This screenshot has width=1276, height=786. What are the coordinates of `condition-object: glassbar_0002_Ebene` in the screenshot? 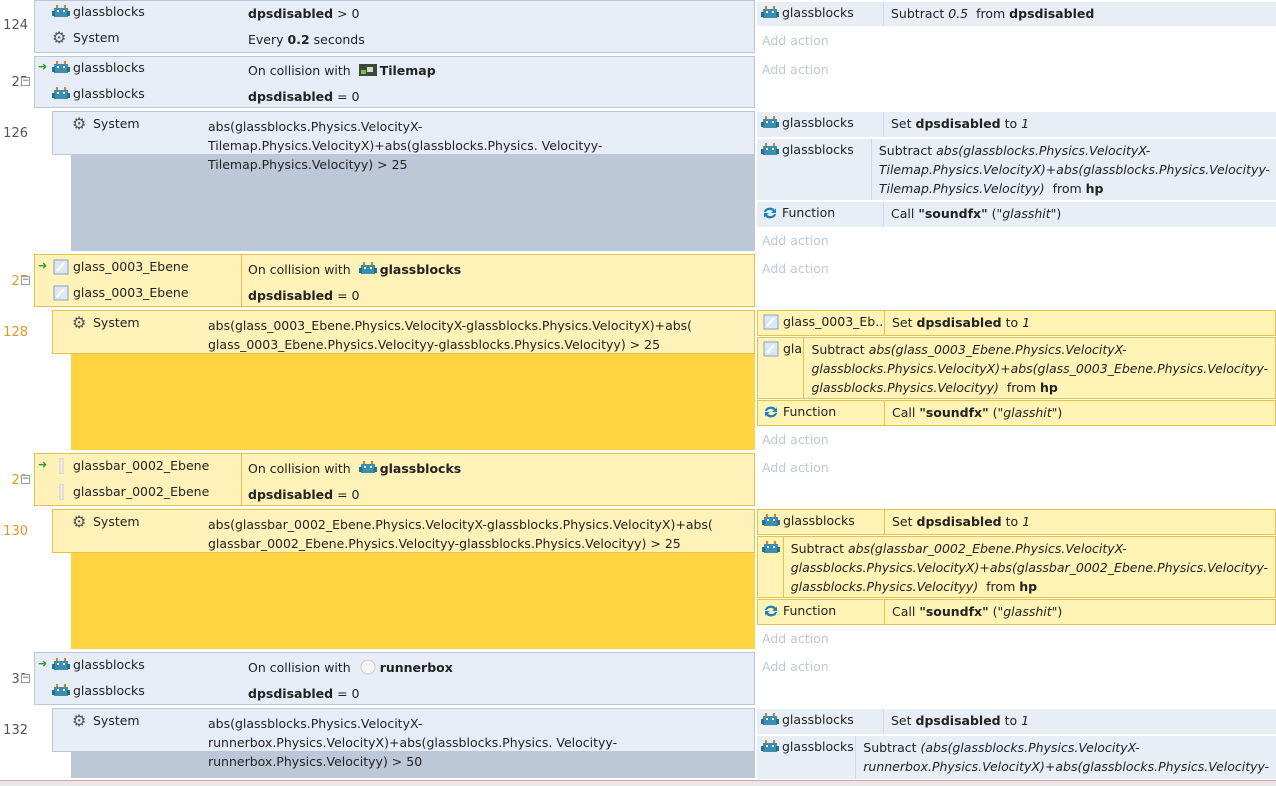 It's located at (146, 493).